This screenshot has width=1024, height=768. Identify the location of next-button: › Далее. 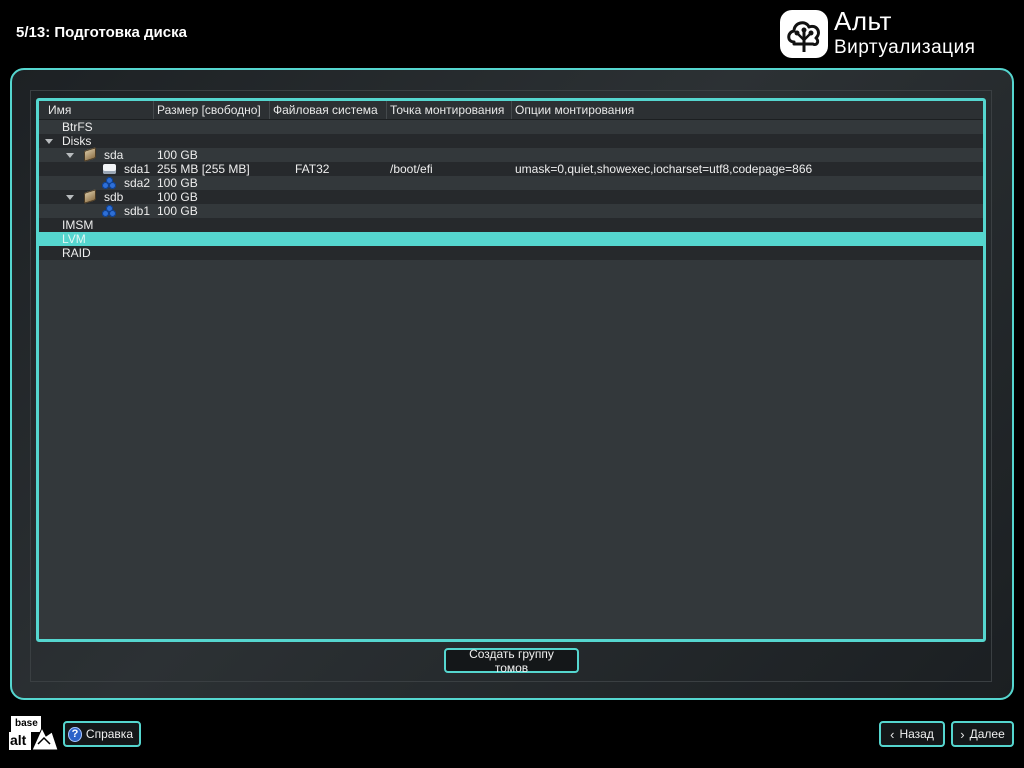
(982, 734).